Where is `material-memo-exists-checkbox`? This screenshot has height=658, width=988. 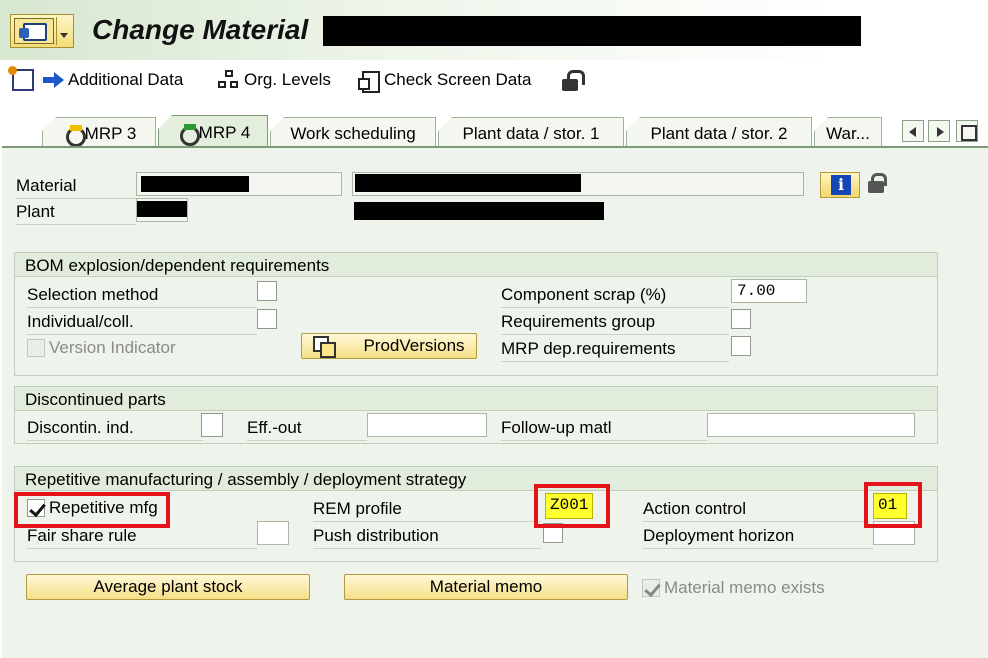 material-memo-exists-checkbox is located at coordinates (651, 588).